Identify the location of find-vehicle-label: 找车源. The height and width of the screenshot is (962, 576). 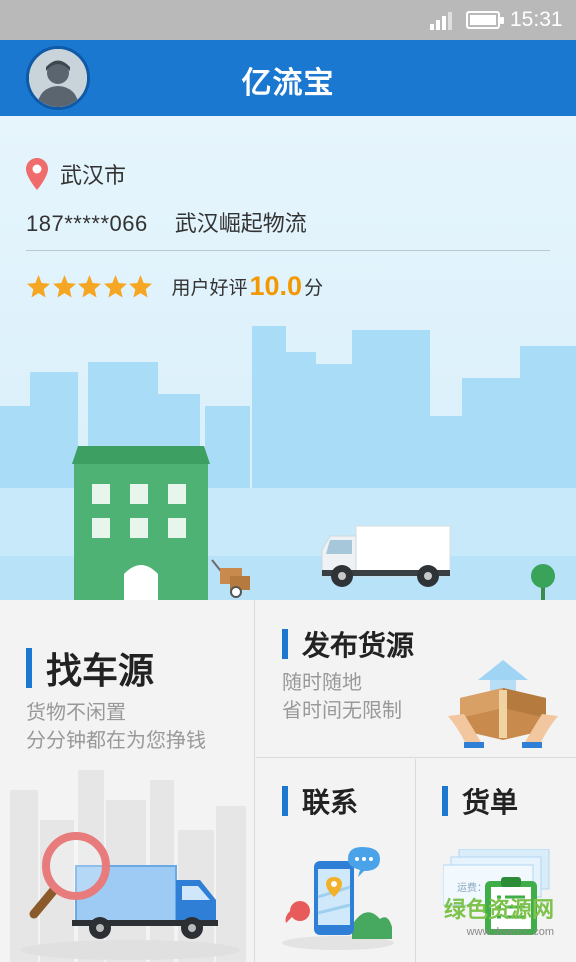
(100, 671).